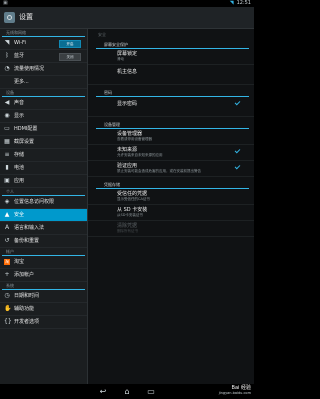 The width and height of the screenshot is (320, 399). Describe the element at coordinates (8, 321) in the screenshot. I see `developer-icon: {}` at that location.